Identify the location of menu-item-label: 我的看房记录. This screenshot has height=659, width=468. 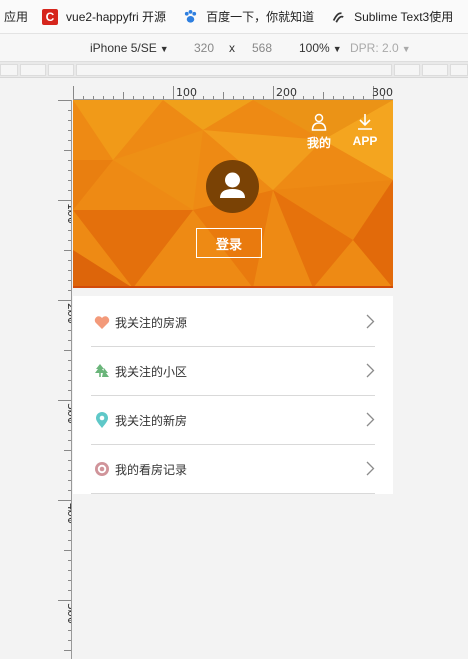
(151, 469).